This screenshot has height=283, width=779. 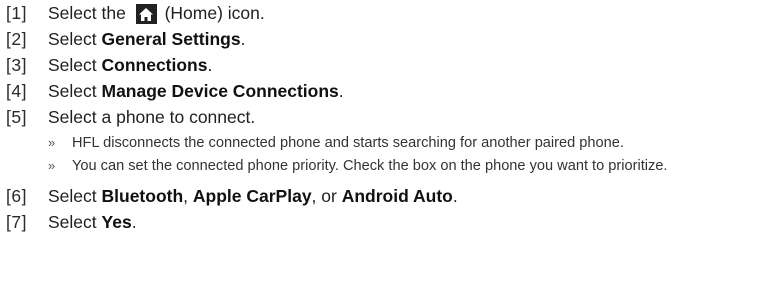 I want to click on step-3: [3] Select Connections., so click(x=391, y=65).